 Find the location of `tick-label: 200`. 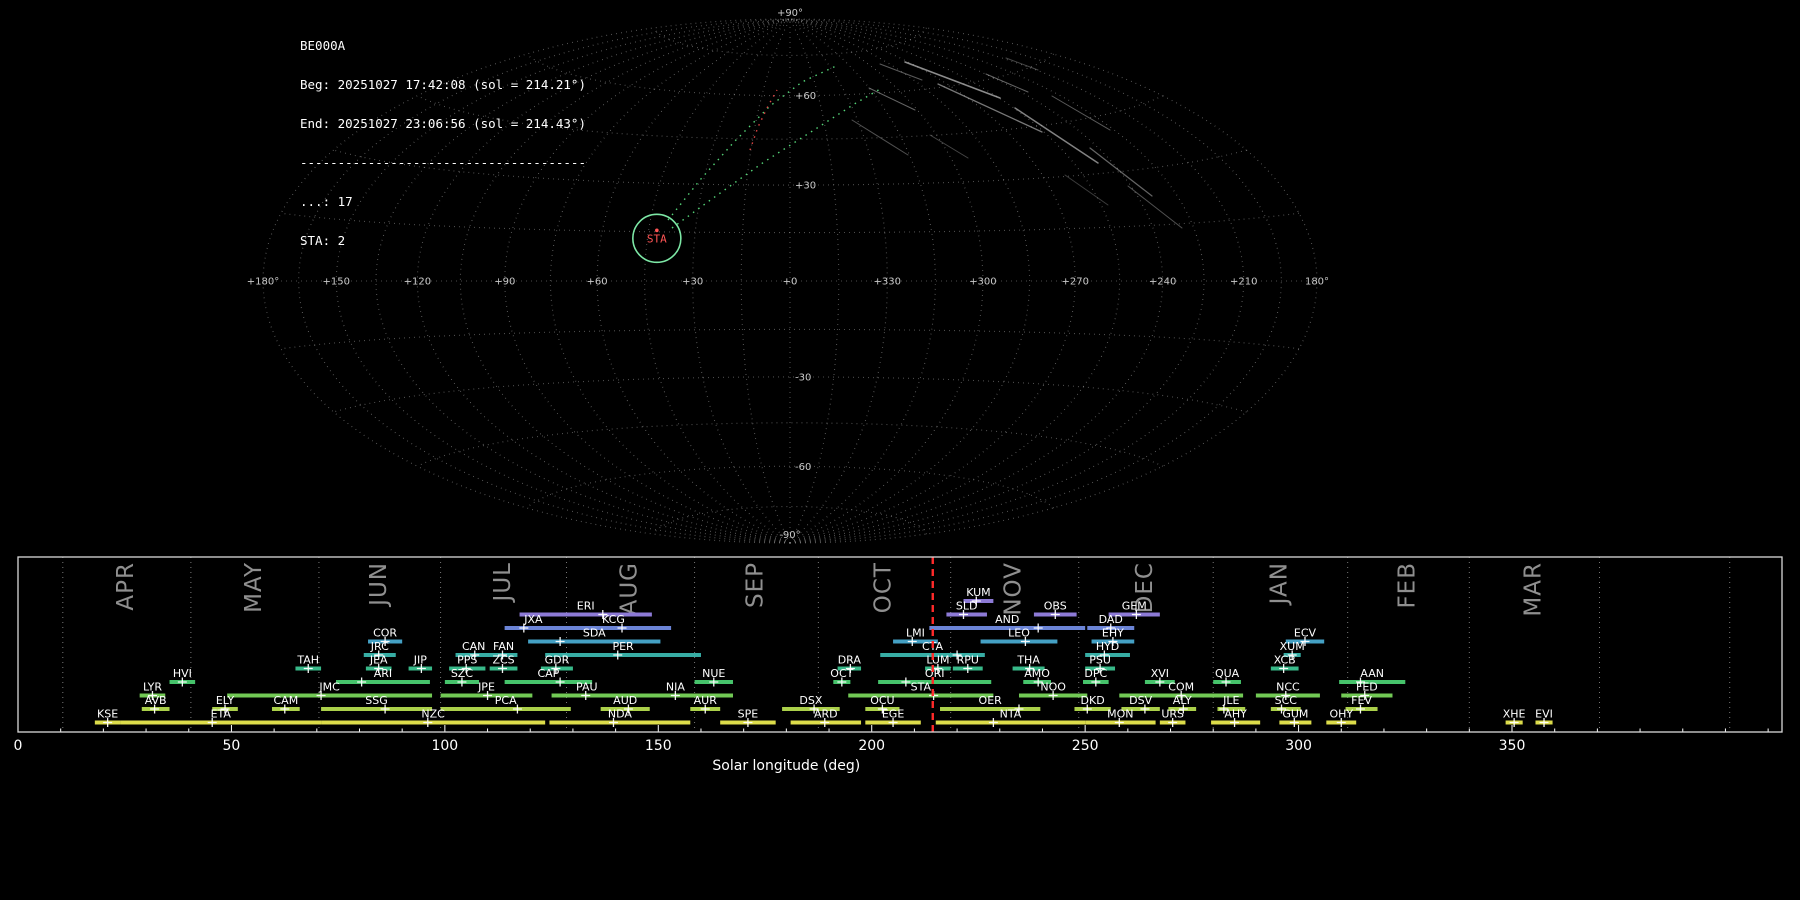

tick-label: 200 is located at coordinates (871, 746).